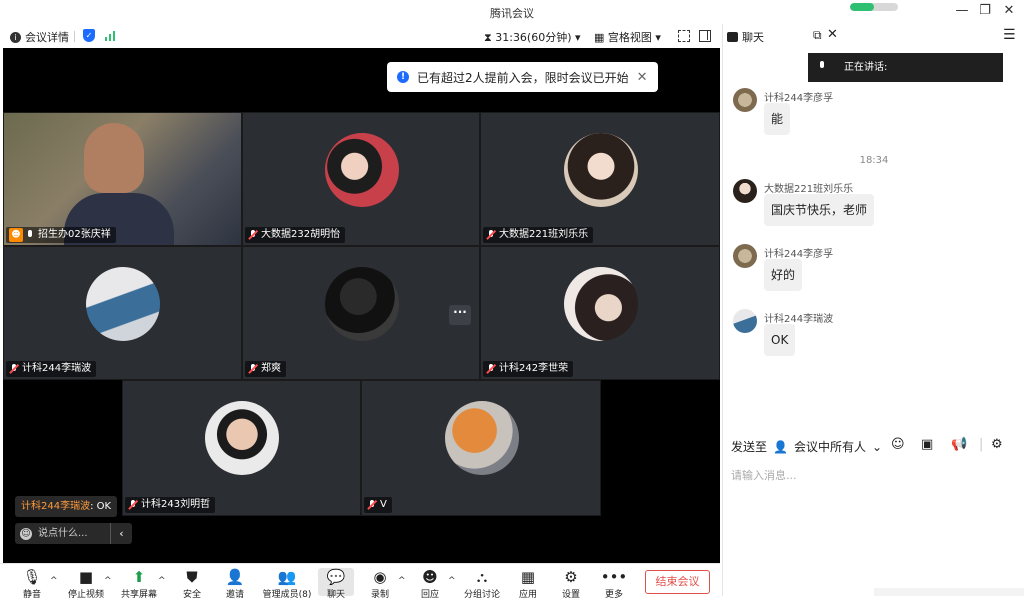 Image resolution: width=1024 pixels, height=600 pixels. I want to click on breakout-label: 分组讨论, so click(481, 595).